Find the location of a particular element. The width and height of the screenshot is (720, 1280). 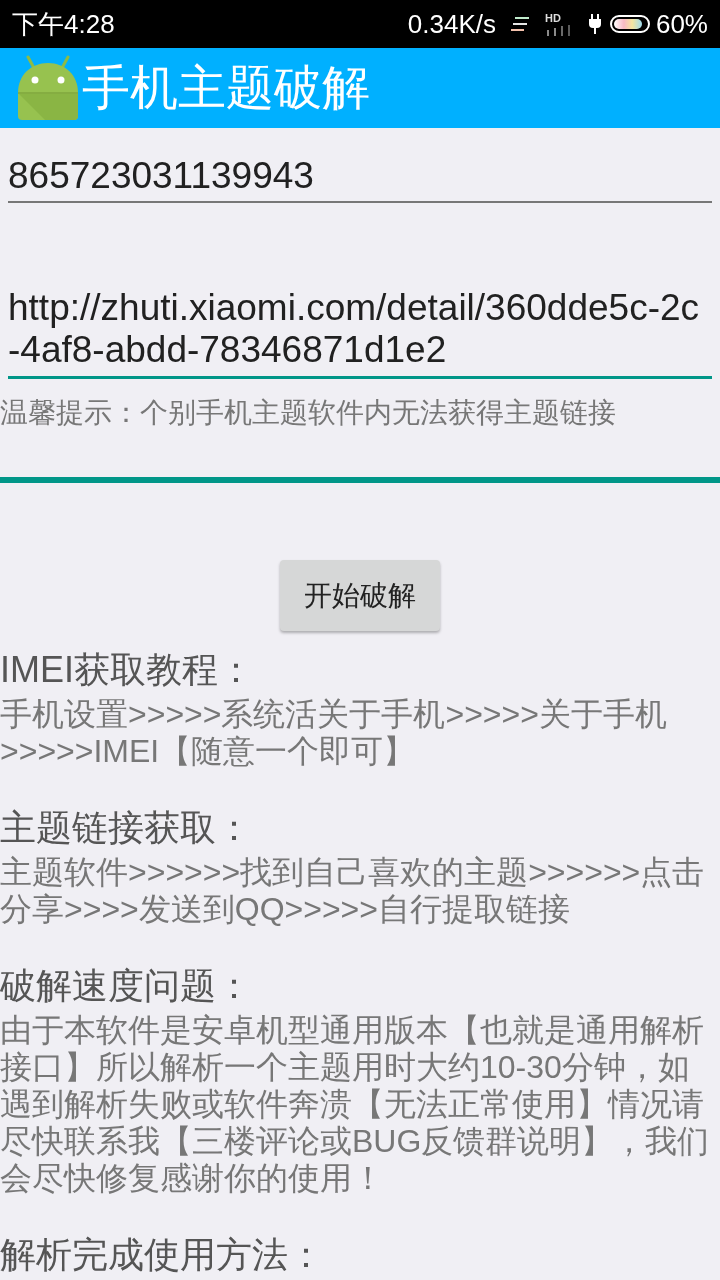

link-field: http://zhuti.xiaomi.com/detail/360dde5c-2c-4af8-abdd-78346871d1e2 is located at coordinates (360, 333).